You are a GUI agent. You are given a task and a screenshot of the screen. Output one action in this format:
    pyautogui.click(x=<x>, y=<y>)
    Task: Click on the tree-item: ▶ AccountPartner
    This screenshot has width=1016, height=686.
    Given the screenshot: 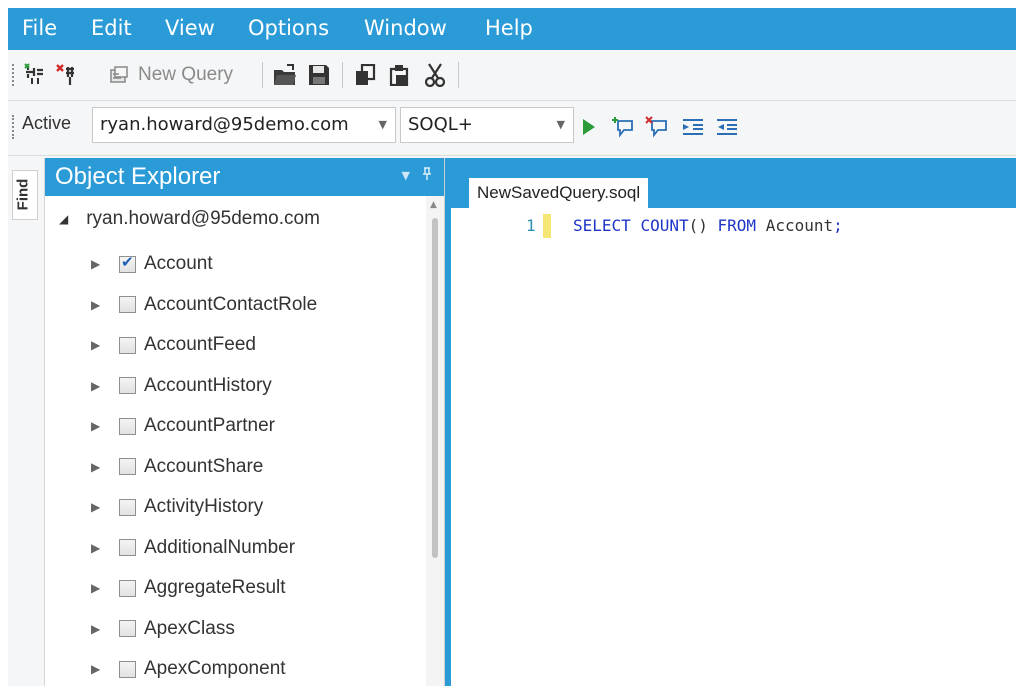 What is the action you would take?
    pyautogui.click(x=183, y=426)
    